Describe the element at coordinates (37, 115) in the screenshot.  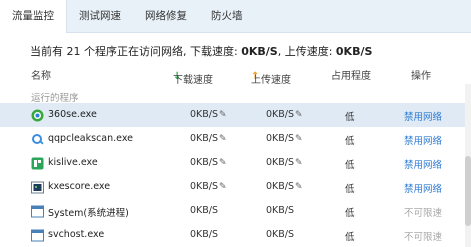
I see `360se-icon` at that location.